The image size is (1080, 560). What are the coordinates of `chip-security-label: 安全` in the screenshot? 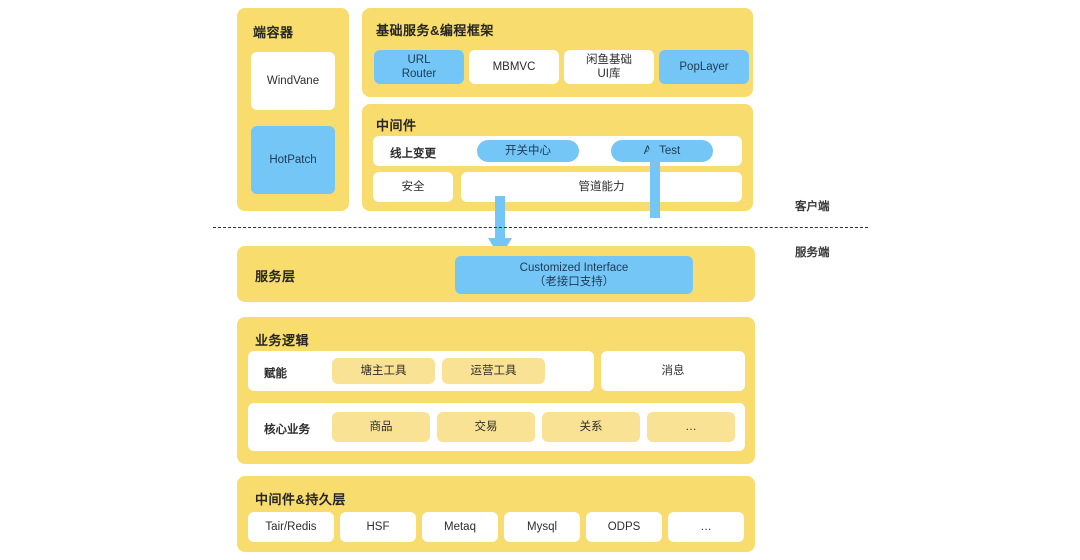 It's located at (413, 186).